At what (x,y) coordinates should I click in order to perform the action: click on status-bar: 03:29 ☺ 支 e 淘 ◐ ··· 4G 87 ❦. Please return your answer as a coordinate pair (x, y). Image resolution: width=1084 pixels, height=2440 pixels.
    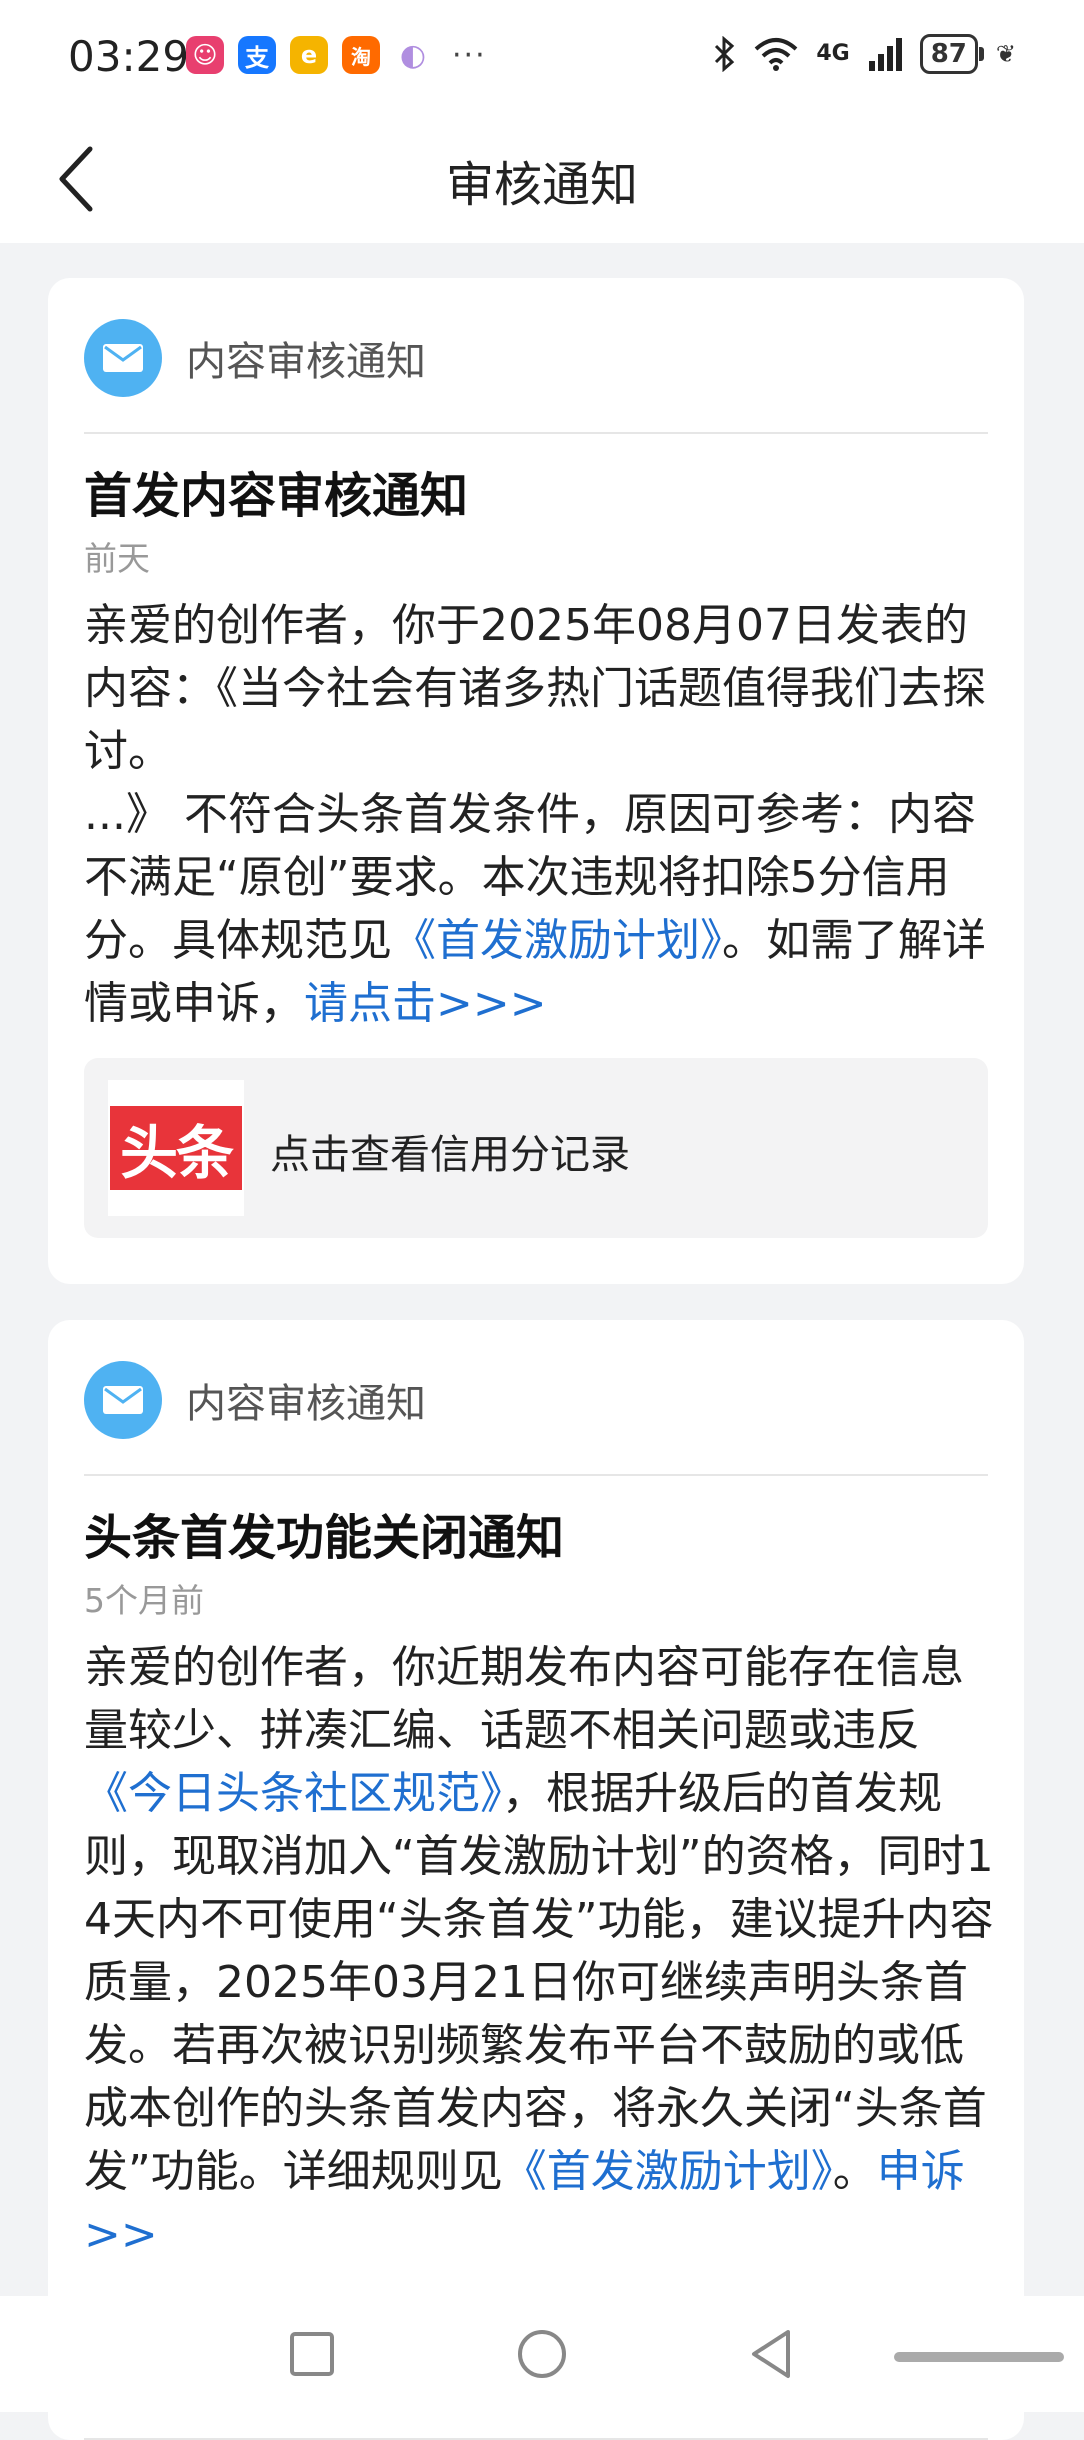
    Looking at the image, I should click on (542, 57).